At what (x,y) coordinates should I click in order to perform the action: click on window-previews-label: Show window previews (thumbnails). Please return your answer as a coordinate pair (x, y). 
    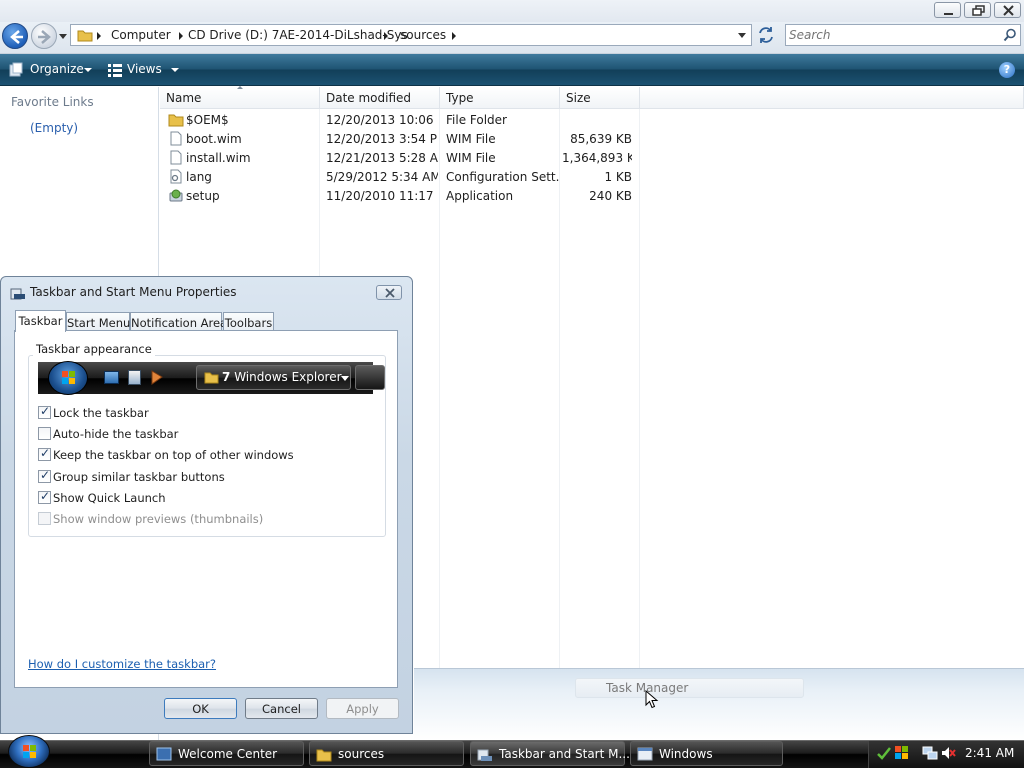
    Looking at the image, I should click on (158, 519).